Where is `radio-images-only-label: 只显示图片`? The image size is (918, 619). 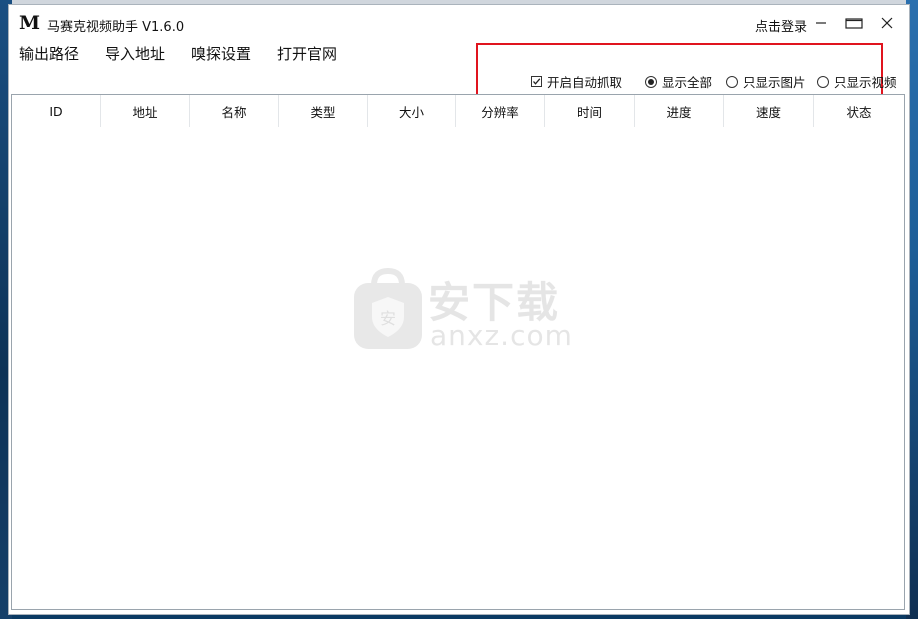 radio-images-only-label: 只显示图片 is located at coordinates (774, 82).